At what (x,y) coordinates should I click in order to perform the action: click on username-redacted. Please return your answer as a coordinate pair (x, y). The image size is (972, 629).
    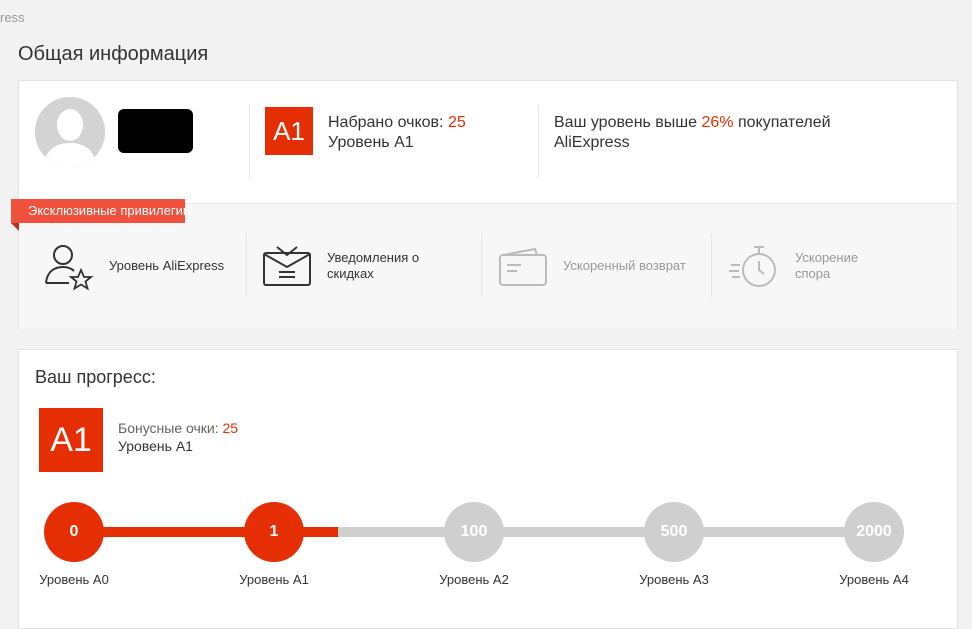
    Looking at the image, I should click on (155, 131).